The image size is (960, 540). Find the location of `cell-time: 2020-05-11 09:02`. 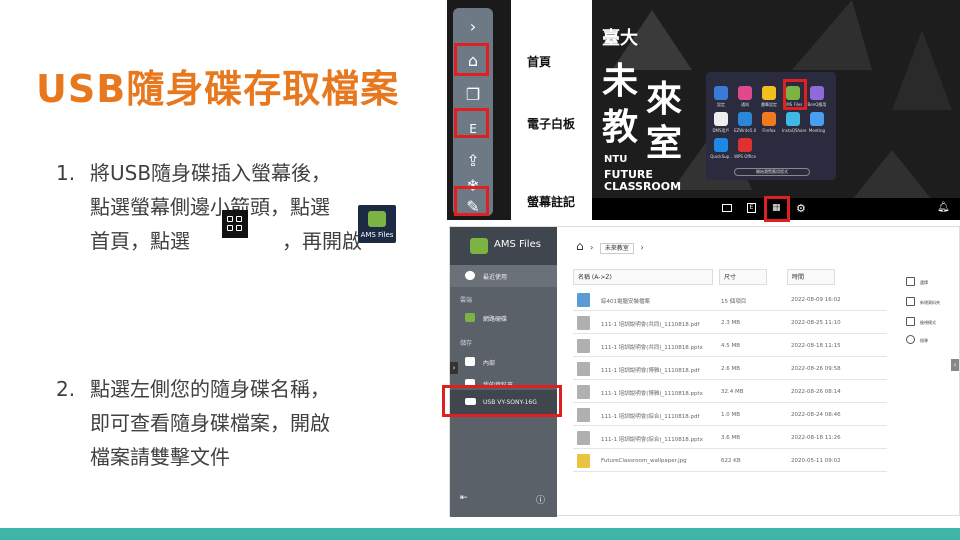

cell-time: 2020-05-11 09:02 is located at coordinates (816, 461).